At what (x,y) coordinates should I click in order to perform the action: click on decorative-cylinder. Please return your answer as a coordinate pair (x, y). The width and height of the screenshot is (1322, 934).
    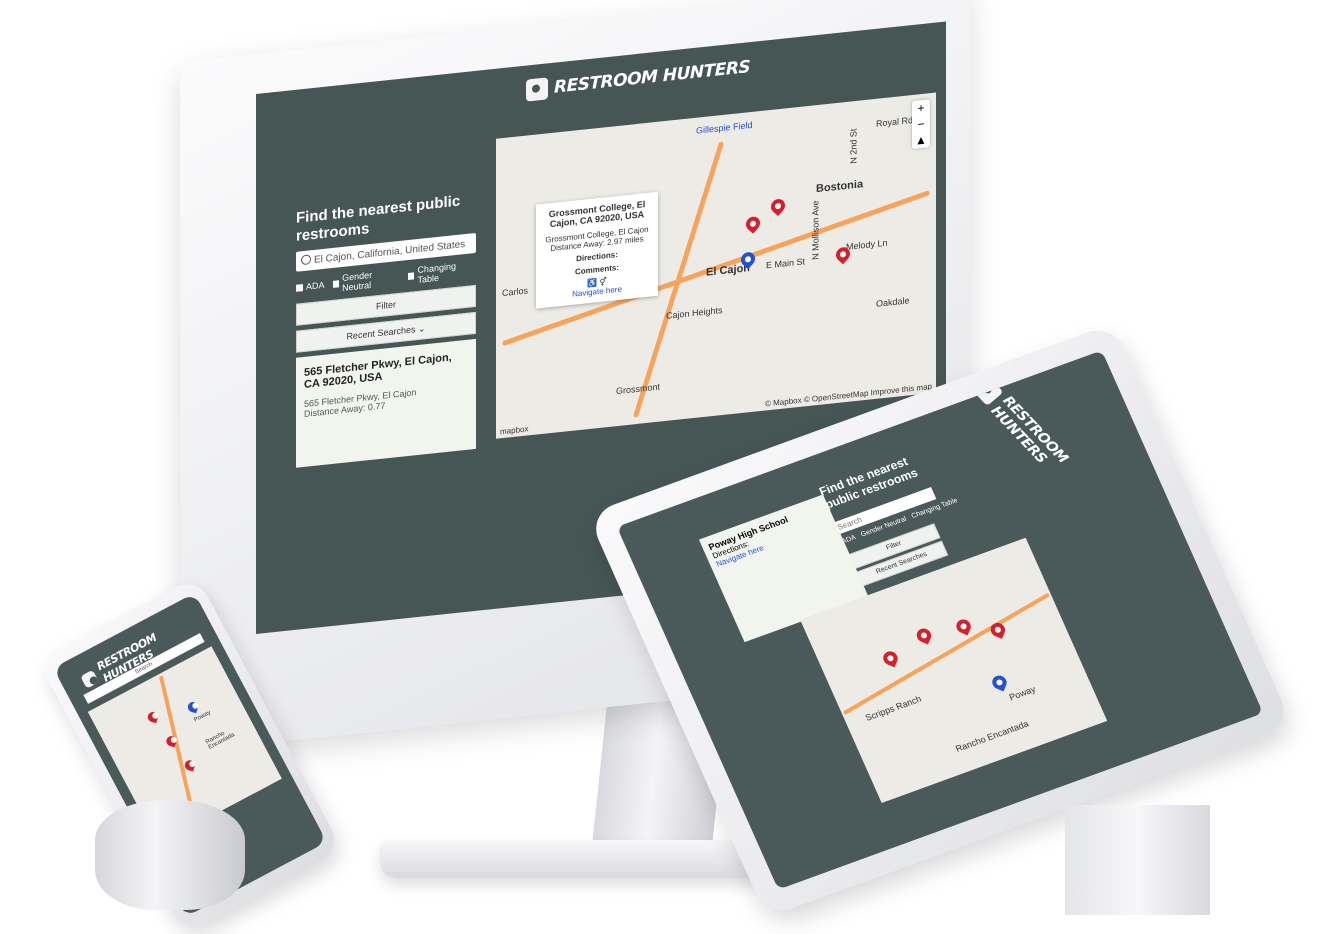
    Looking at the image, I should click on (170, 855).